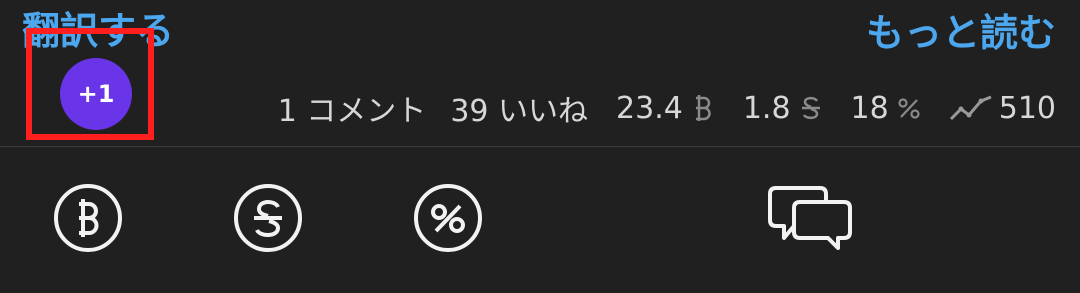  I want to click on percent-value: 18, so click(869, 108).